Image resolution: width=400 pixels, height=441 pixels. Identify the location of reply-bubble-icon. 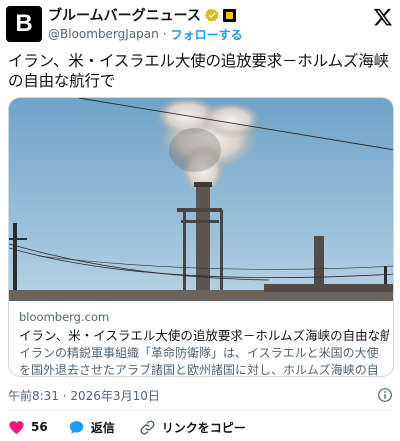
(76, 427).